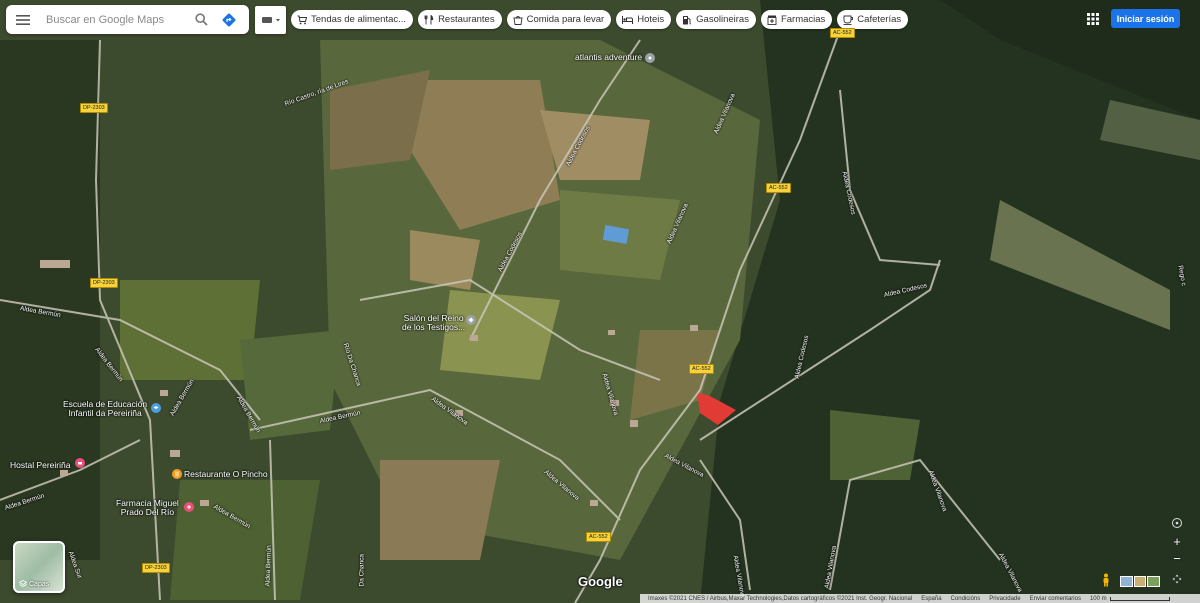  I want to click on sign-in-button: Iniciar sesión, so click(1145, 18).